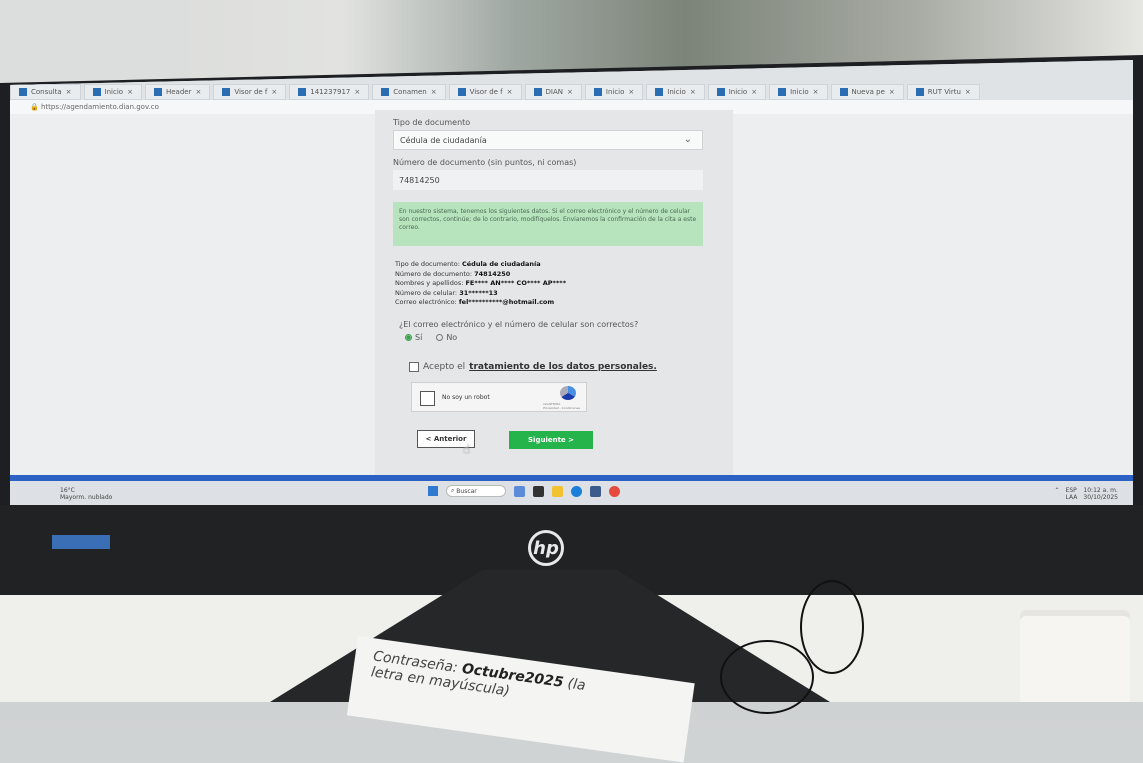 The image size is (1143, 763). I want to click on store-icon, so click(595, 491).